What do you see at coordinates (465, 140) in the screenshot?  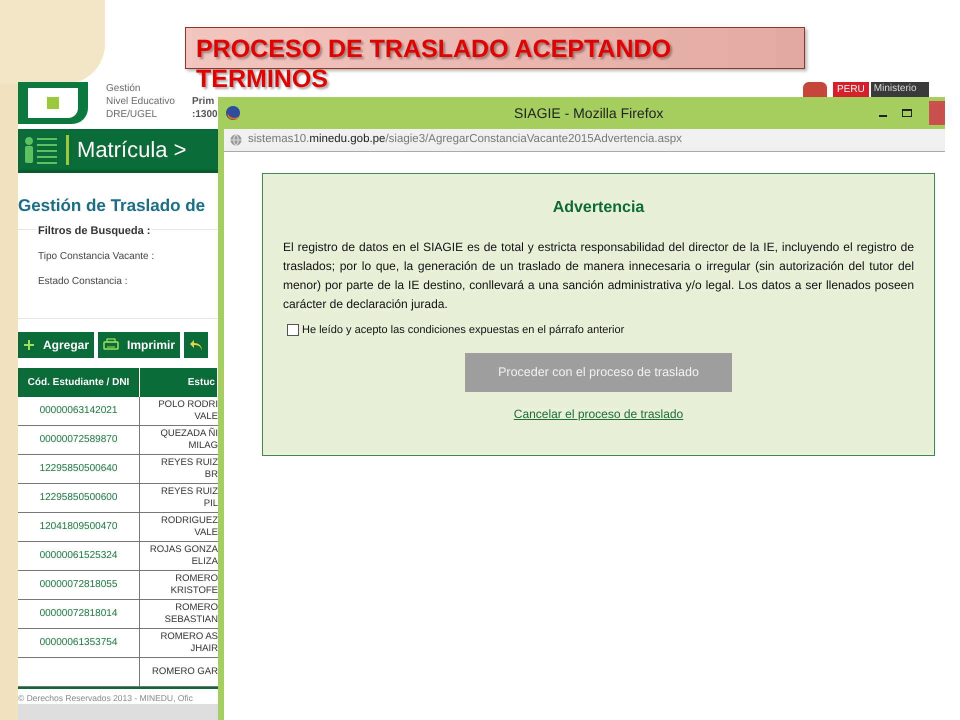 I see `url-text: sistemas10.minedu.gob.pe/siagie3/AgregarConstanciaVacante2015Advertencia.aspx` at bounding box center [465, 140].